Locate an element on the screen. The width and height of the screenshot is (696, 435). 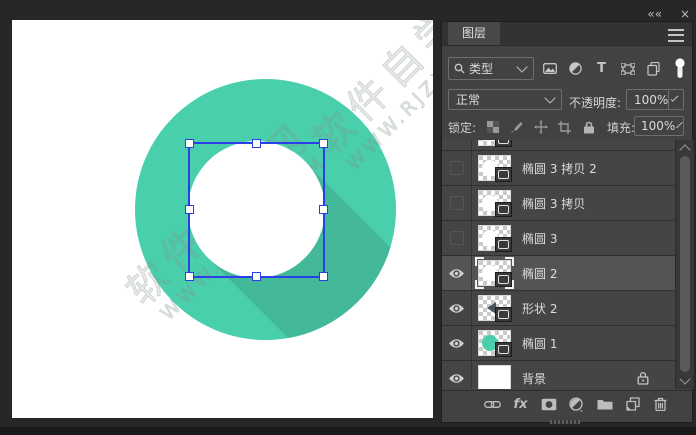
bottom-border is located at coordinates (348, 431).